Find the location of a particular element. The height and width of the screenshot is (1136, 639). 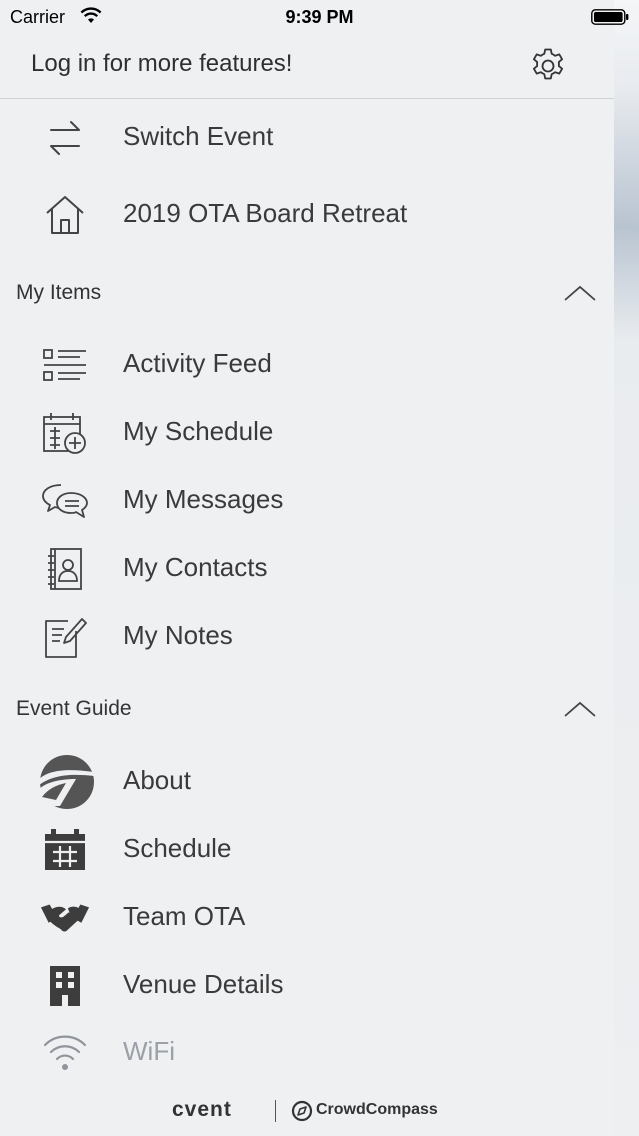

my-schedule-label: My Schedule is located at coordinates (198, 431).